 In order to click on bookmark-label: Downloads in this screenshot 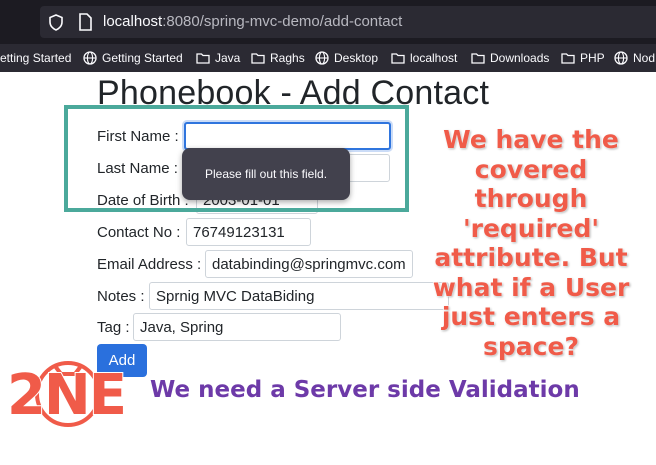, I will do `click(520, 58)`.